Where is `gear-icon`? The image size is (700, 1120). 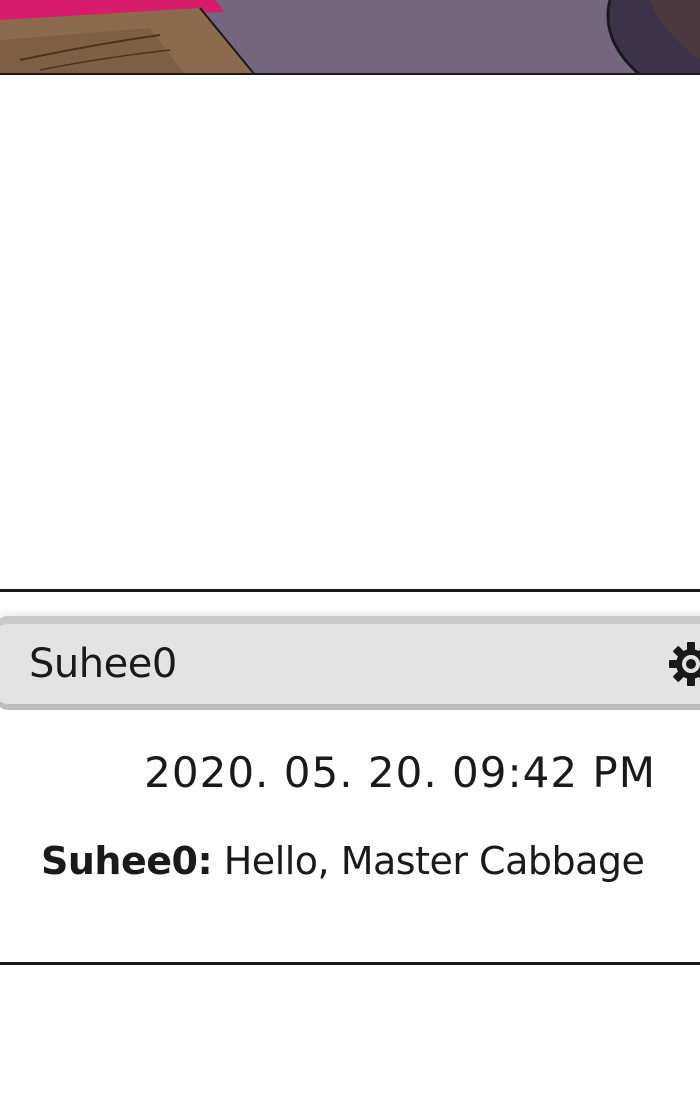 gear-icon is located at coordinates (683, 664).